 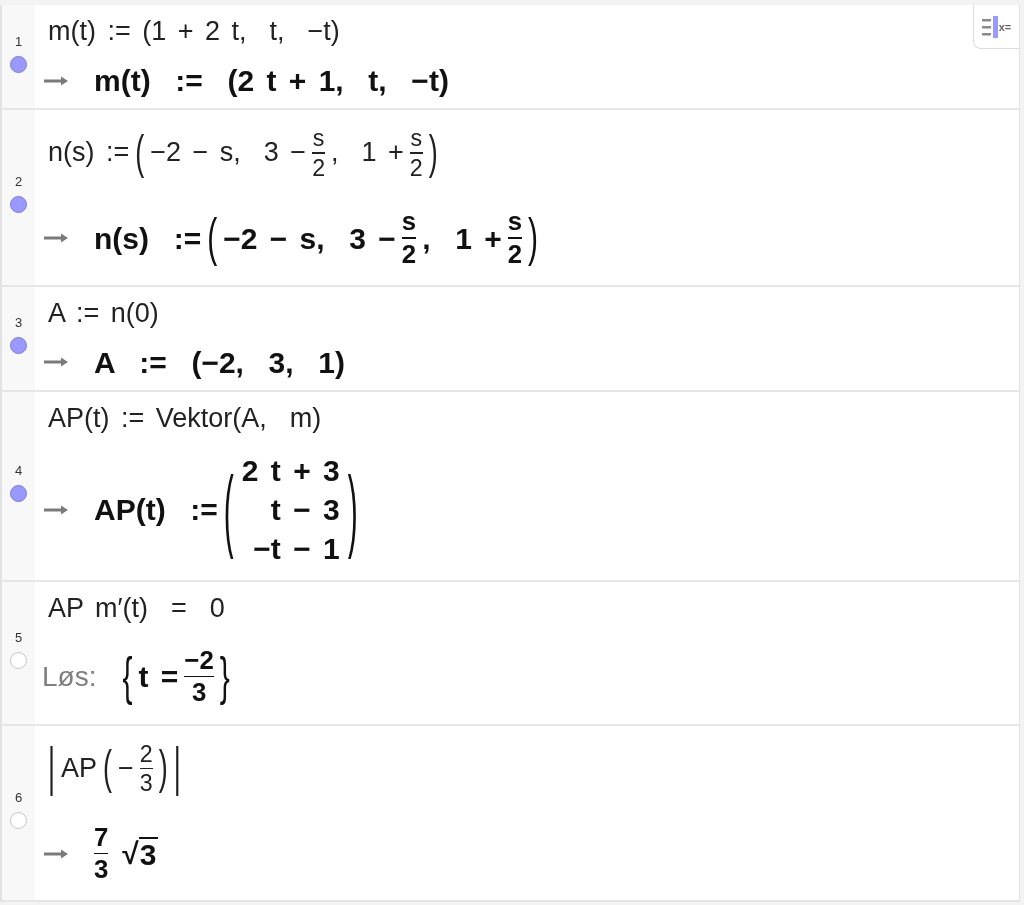 What do you see at coordinates (18, 323) in the screenshot?
I see `row-number: 3` at bounding box center [18, 323].